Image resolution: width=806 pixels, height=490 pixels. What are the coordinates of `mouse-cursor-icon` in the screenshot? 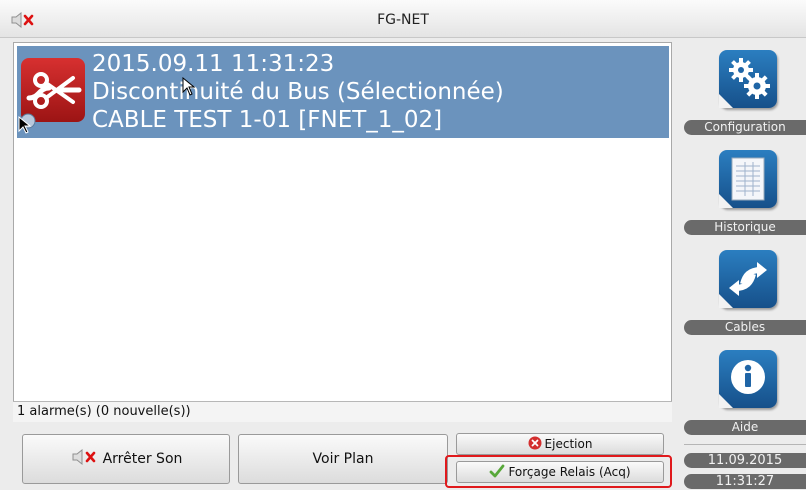 It's located at (189, 86).